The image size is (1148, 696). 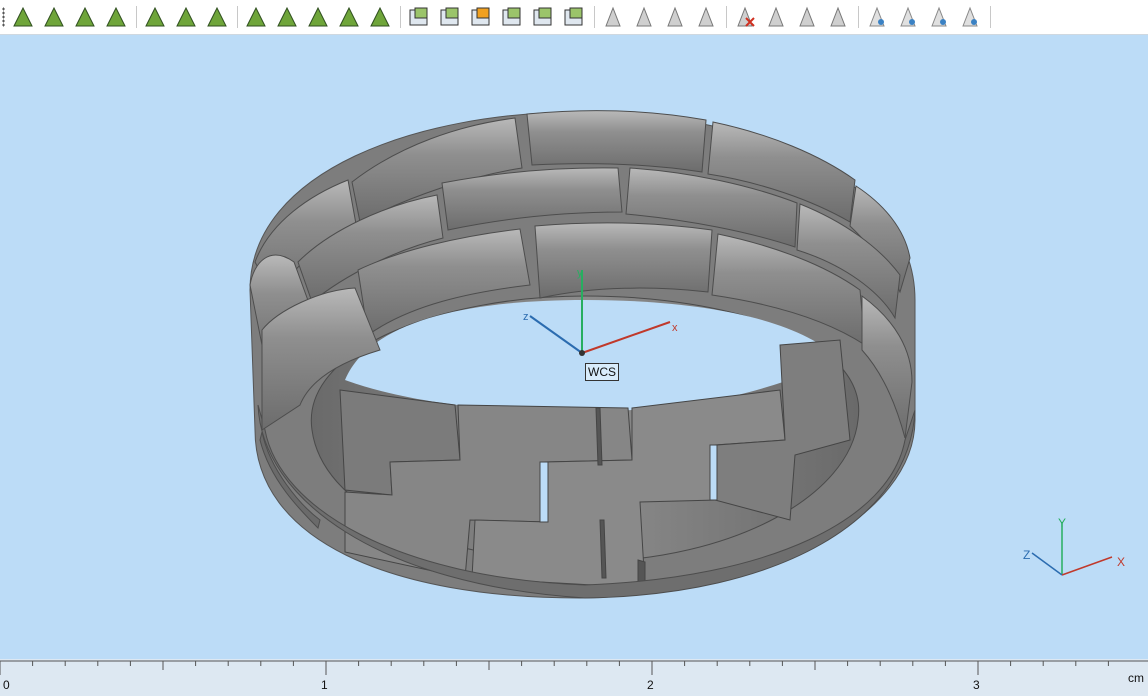 I want to click on ruler-label-0: 0, so click(x=6, y=685).